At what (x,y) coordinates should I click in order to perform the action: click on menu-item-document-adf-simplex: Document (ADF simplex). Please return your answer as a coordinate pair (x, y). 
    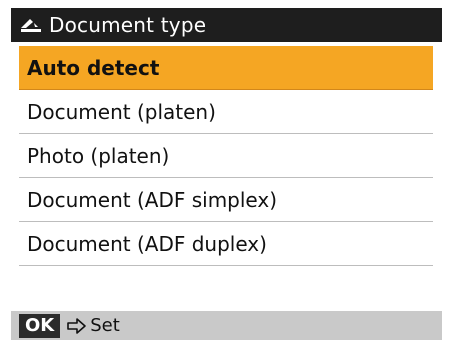
    Looking at the image, I should click on (226, 200).